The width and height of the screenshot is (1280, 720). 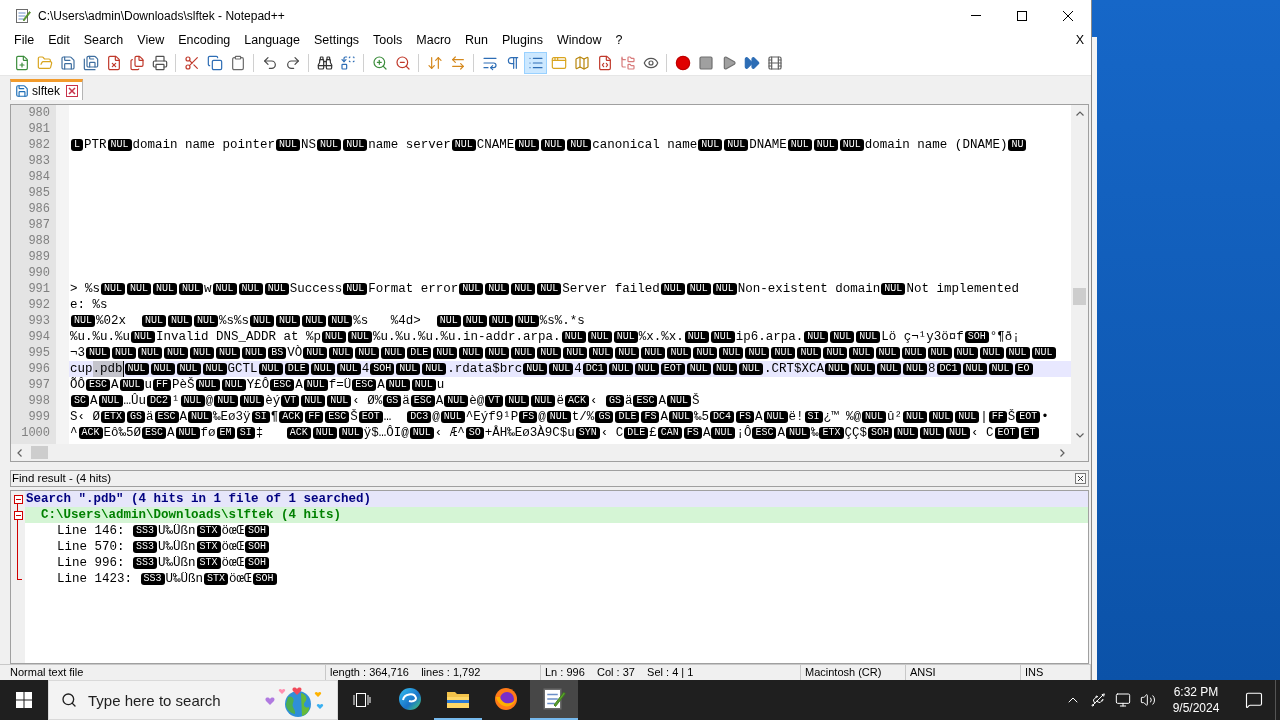 What do you see at coordinates (167, 579) in the screenshot?
I see `search-hit-line: Line 1423: SS3 U‰Üßn STX öœŒ SOH` at bounding box center [167, 579].